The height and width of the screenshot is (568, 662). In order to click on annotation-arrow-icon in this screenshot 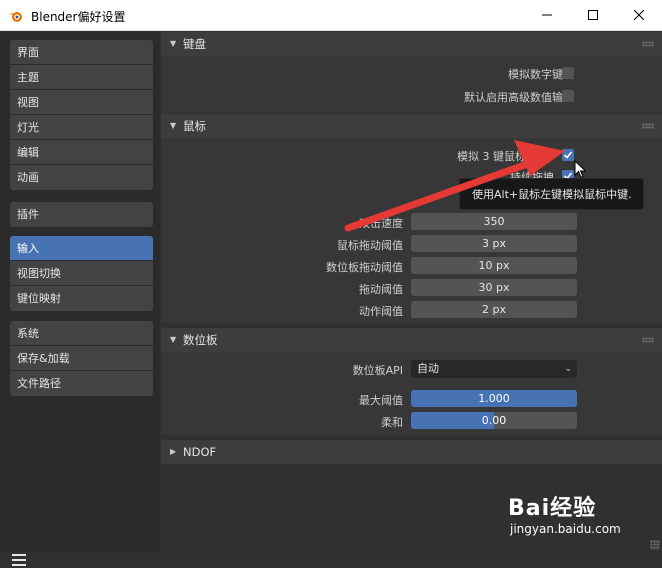, I will do `click(454, 186)`.